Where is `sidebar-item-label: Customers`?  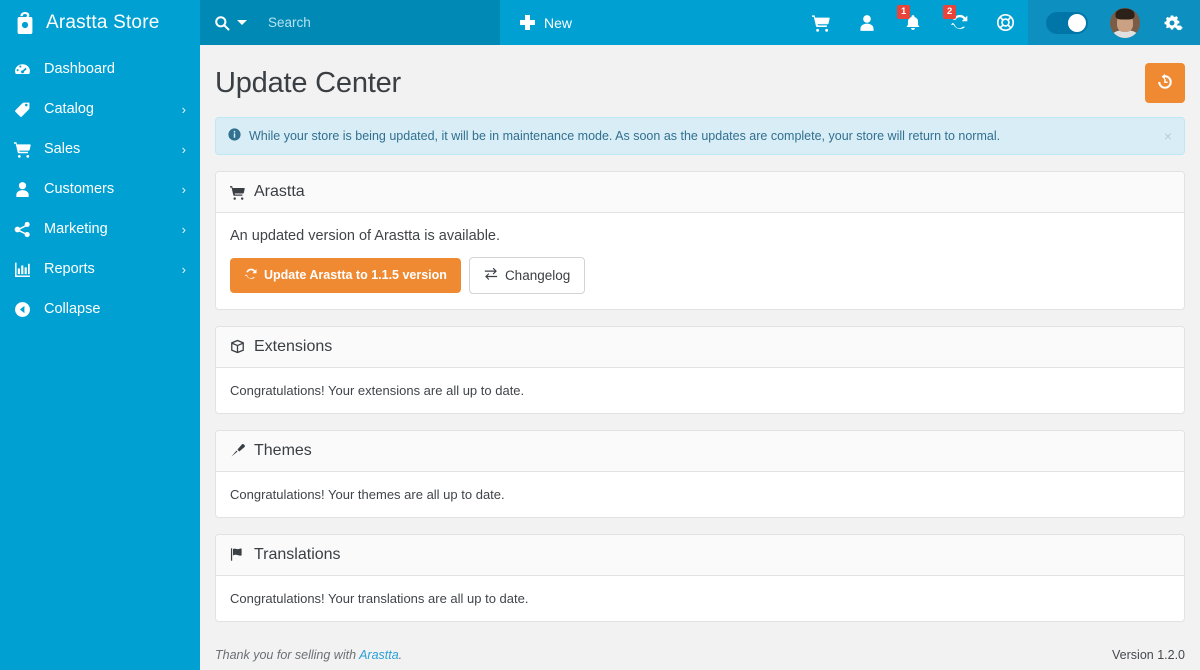
sidebar-item-label: Customers is located at coordinates (79, 189).